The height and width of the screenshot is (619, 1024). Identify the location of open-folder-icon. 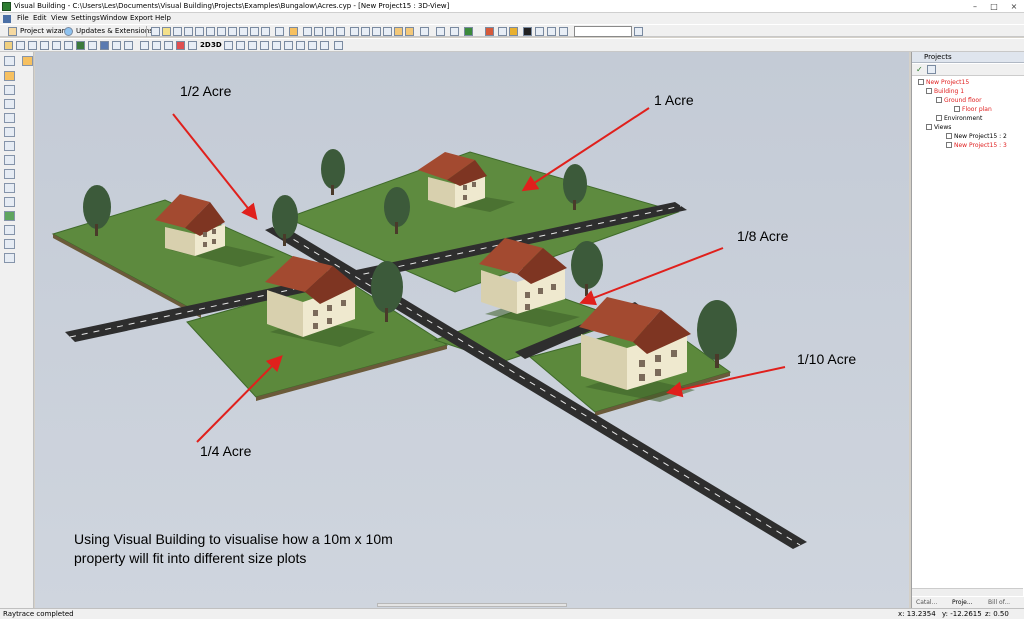
(166, 31).